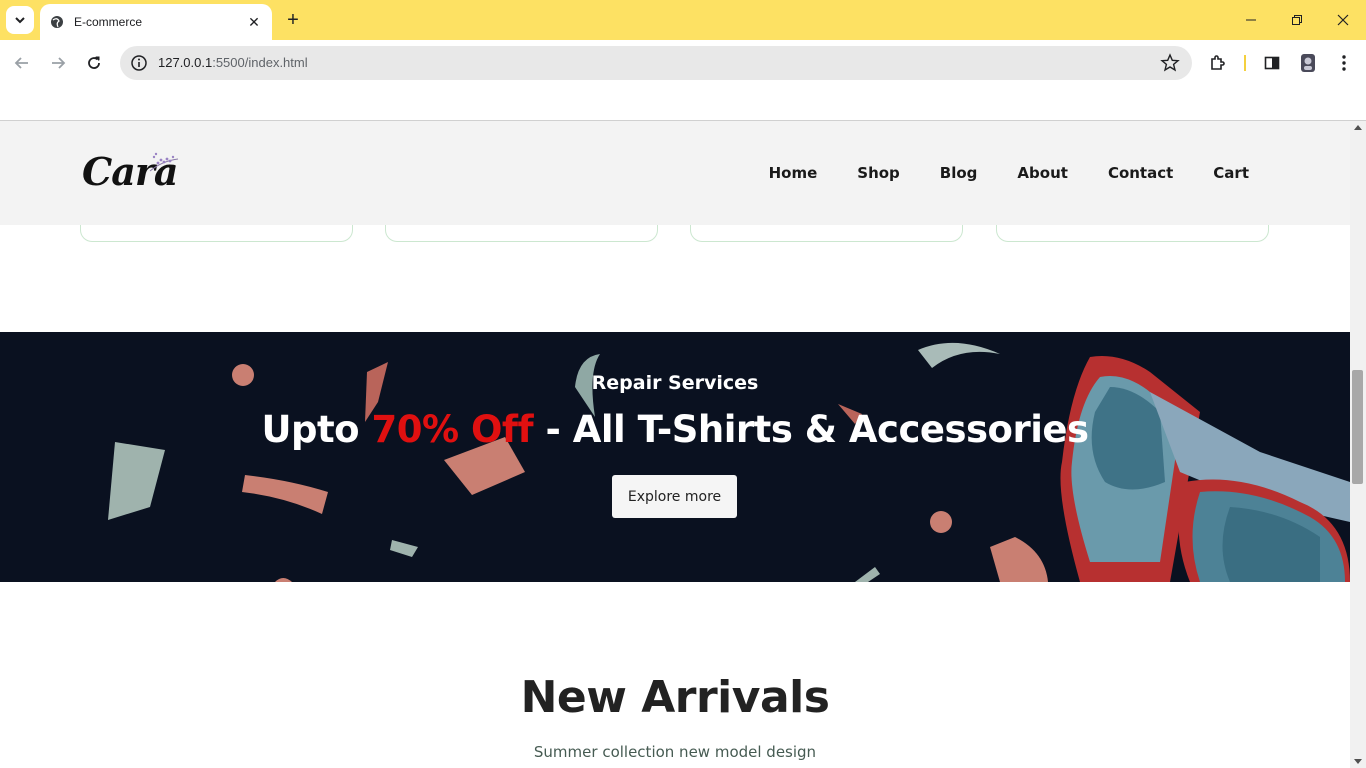  I want to click on address-bar: 127.0.0.1:5500/index.html, so click(656, 63).